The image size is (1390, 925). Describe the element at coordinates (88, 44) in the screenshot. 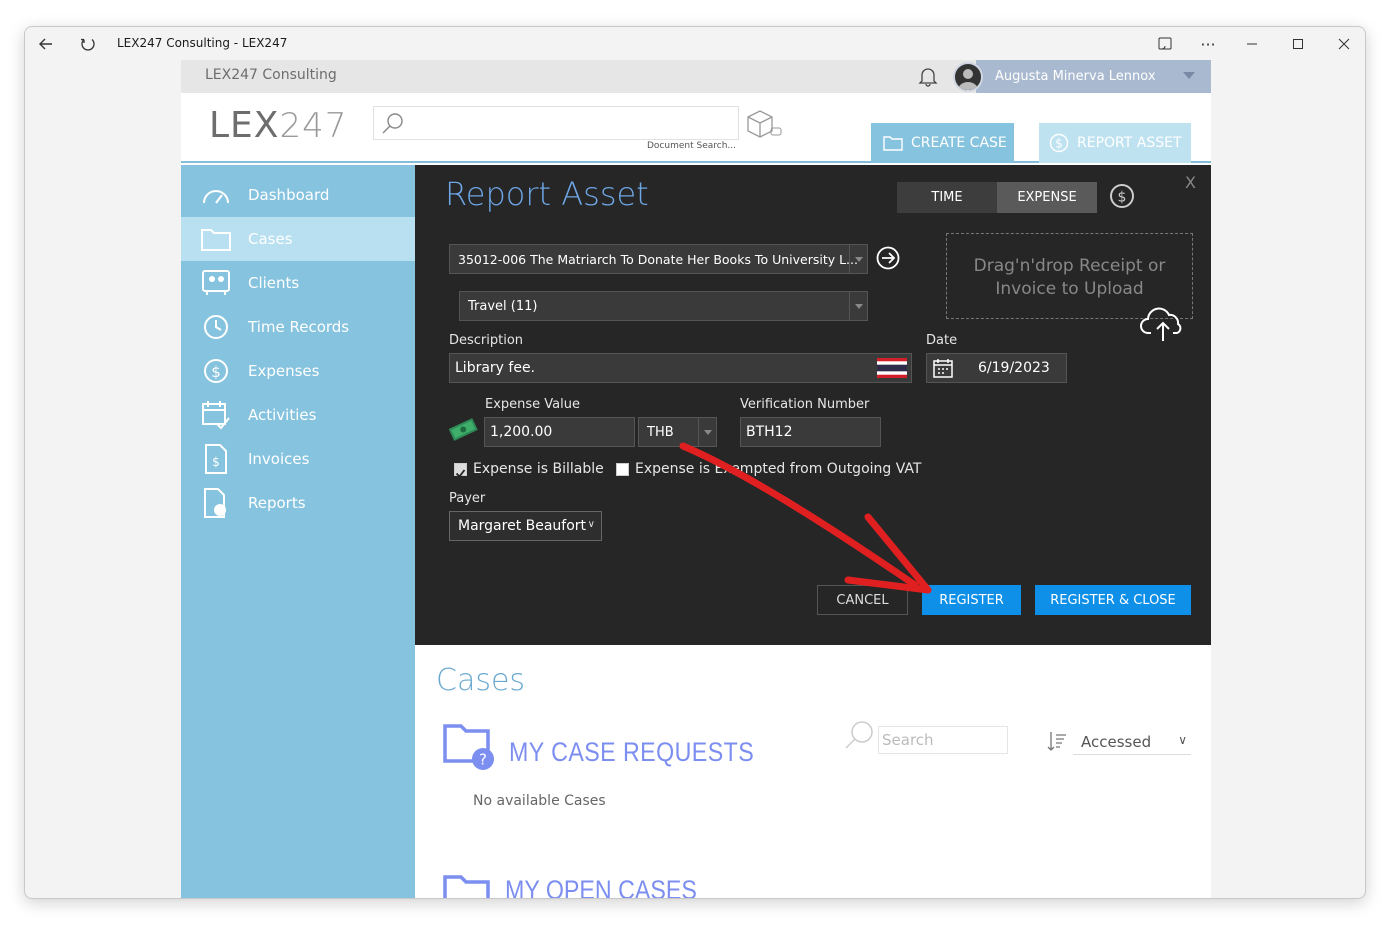

I see `refresh-icon` at that location.